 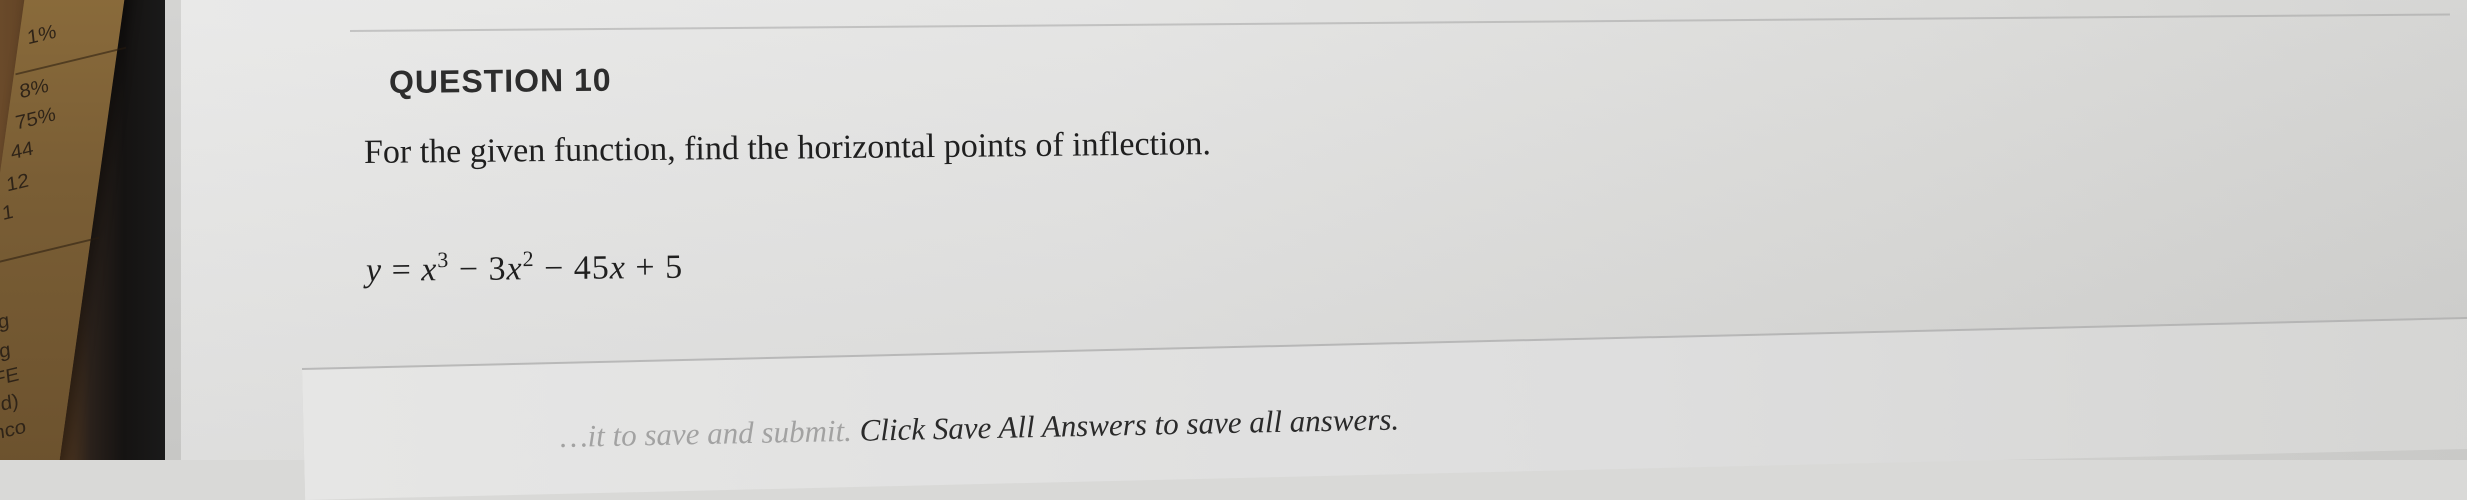 What do you see at coordinates (5, 323) in the screenshot?
I see `paper-label: ng` at bounding box center [5, 323].